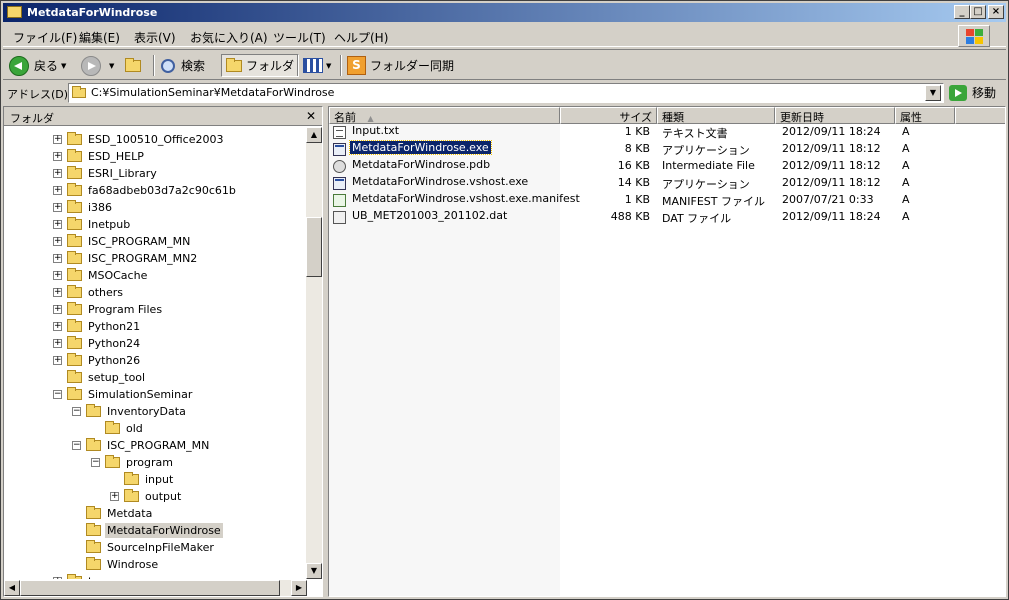 This screenshot has height=600, width=1009. What do you see at coordinates (978, 12) in the screenshot?
I see `maximize-button: □` at bounding box center [978, 12].